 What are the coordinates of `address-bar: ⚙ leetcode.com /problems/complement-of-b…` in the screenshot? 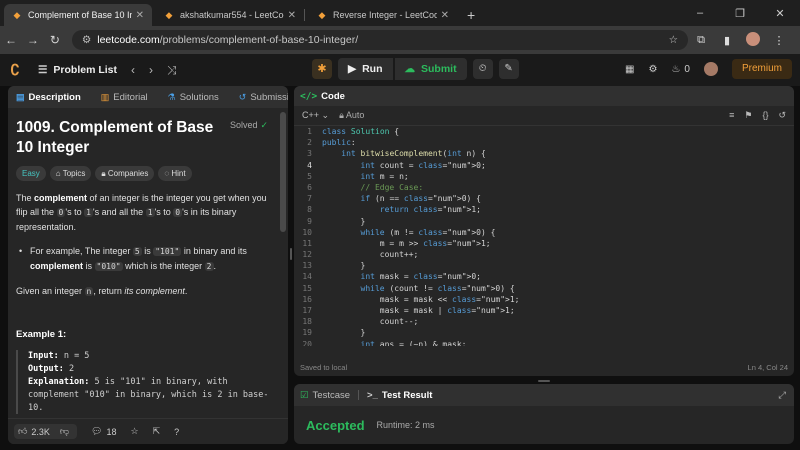 It's located at (380, 40).